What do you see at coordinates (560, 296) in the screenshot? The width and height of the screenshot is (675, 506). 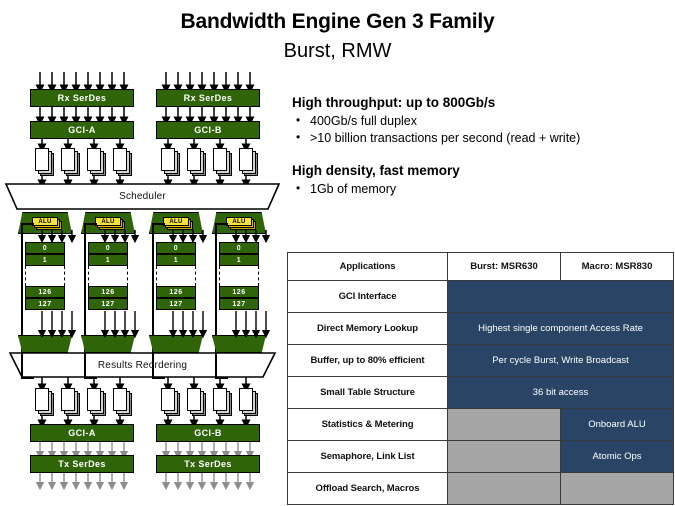 I see `row-value-merged` at bounding box center [560, 296].